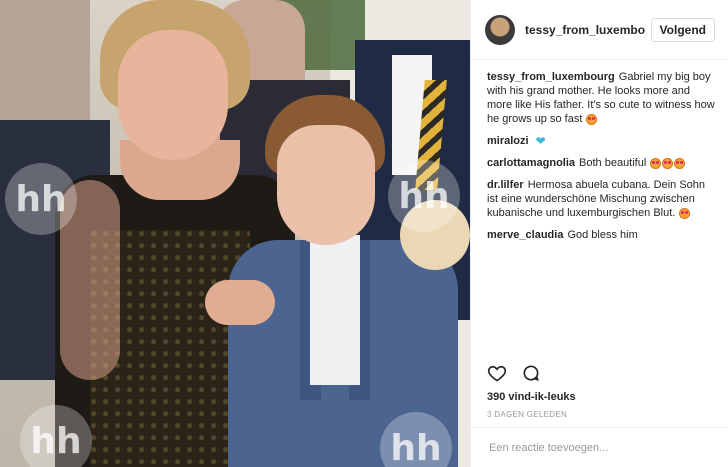  Describe the element at coordinates (497, 373) in the screenshot. I see `heart-outline-icon` at that location.